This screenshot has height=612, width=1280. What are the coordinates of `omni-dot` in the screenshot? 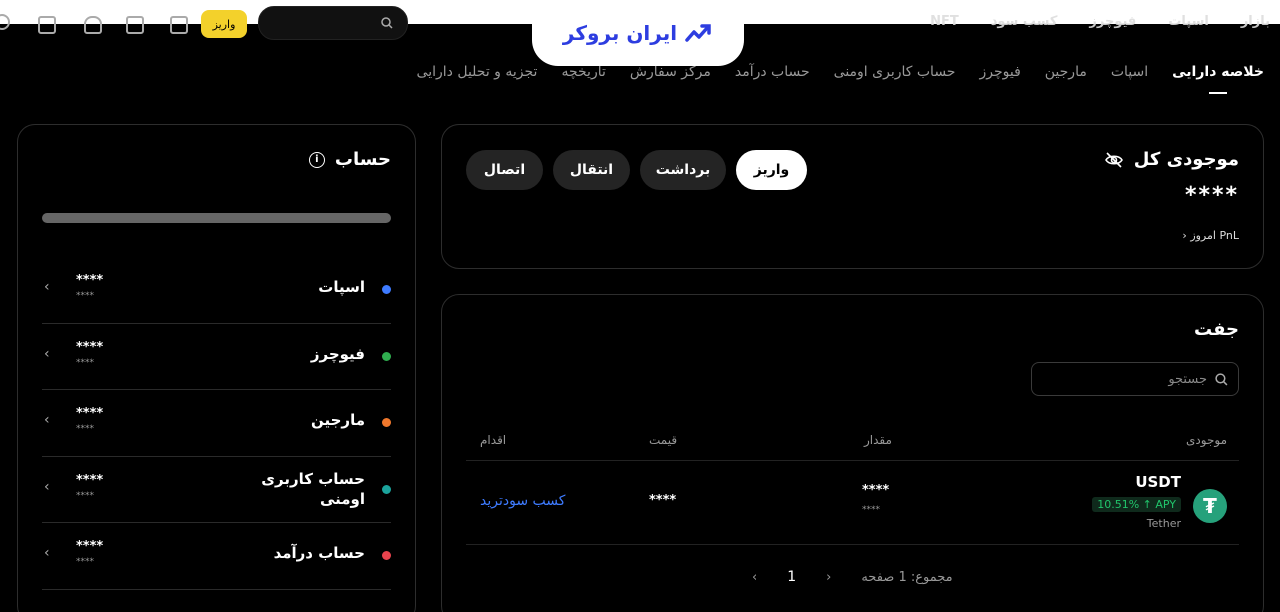 It's located at (386, 489).